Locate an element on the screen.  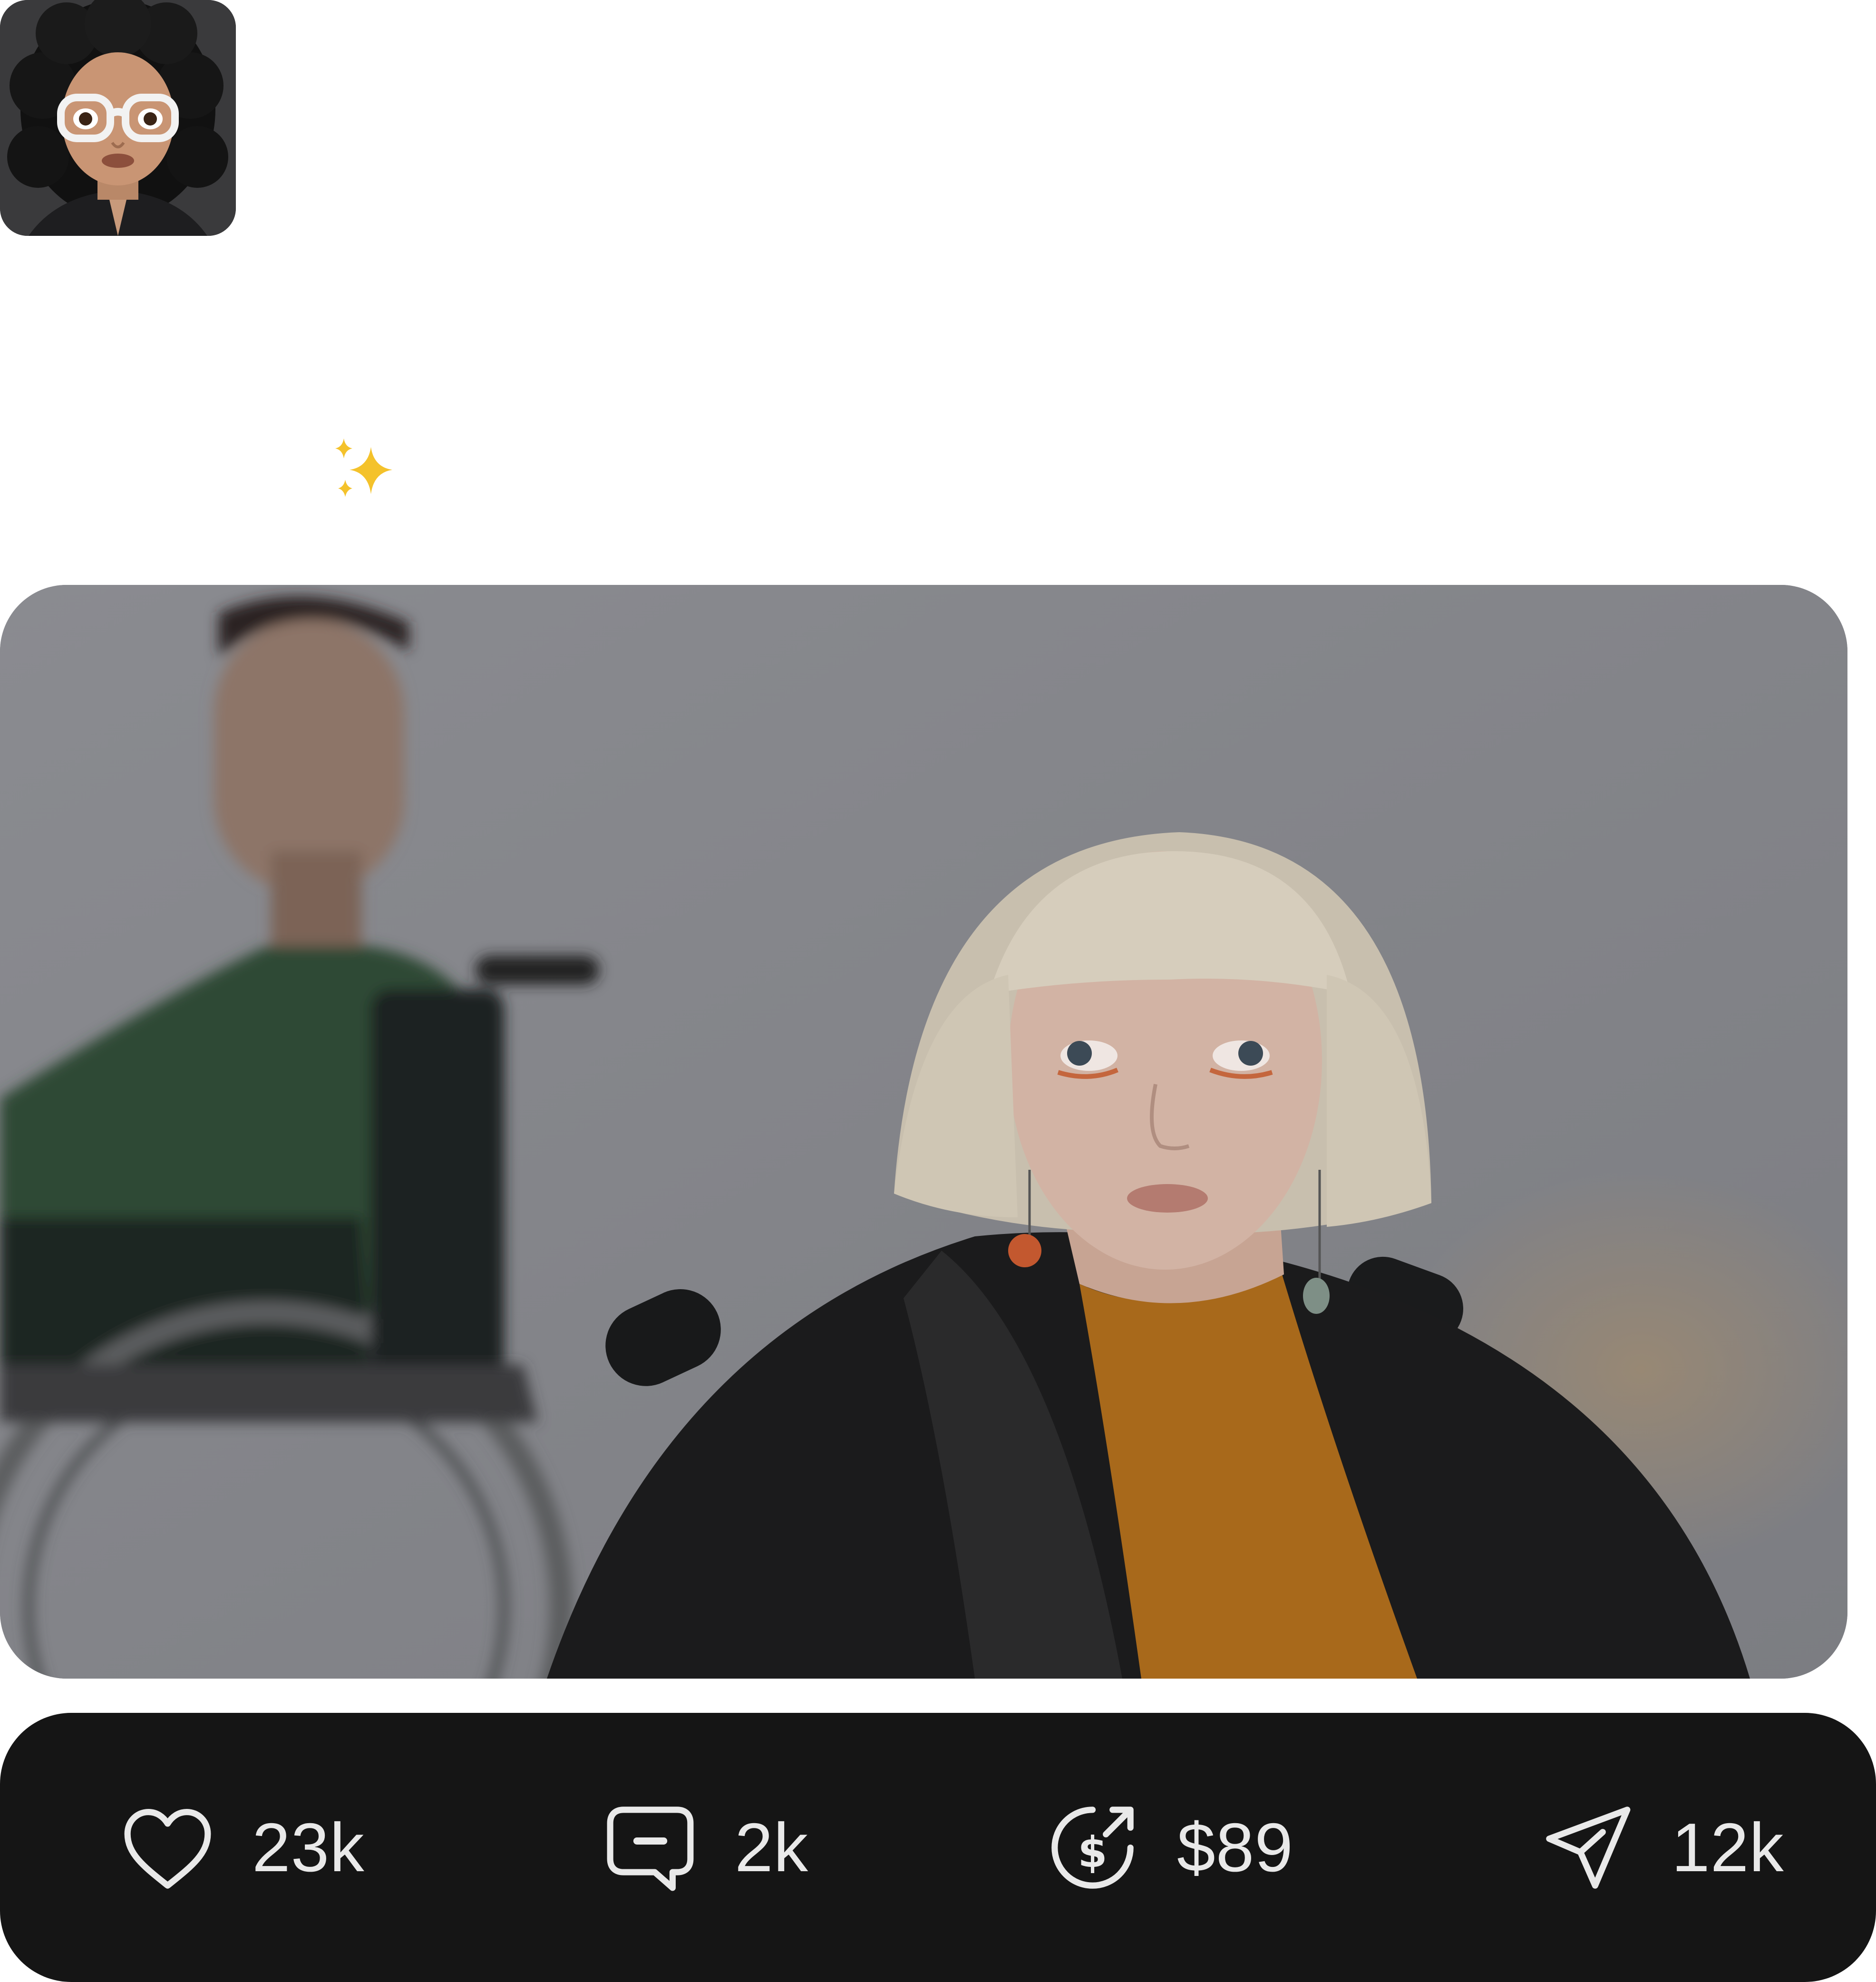
post-caption: SZyns is located at coordinates (477, 468).